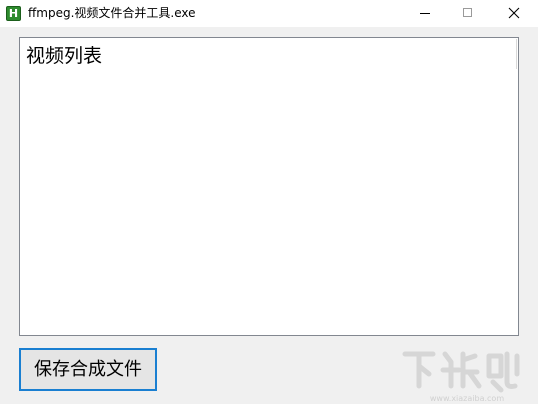 The height and width of the screenshot is (404, 538). I want to click on list-scroll-edge, so click(516, 54).